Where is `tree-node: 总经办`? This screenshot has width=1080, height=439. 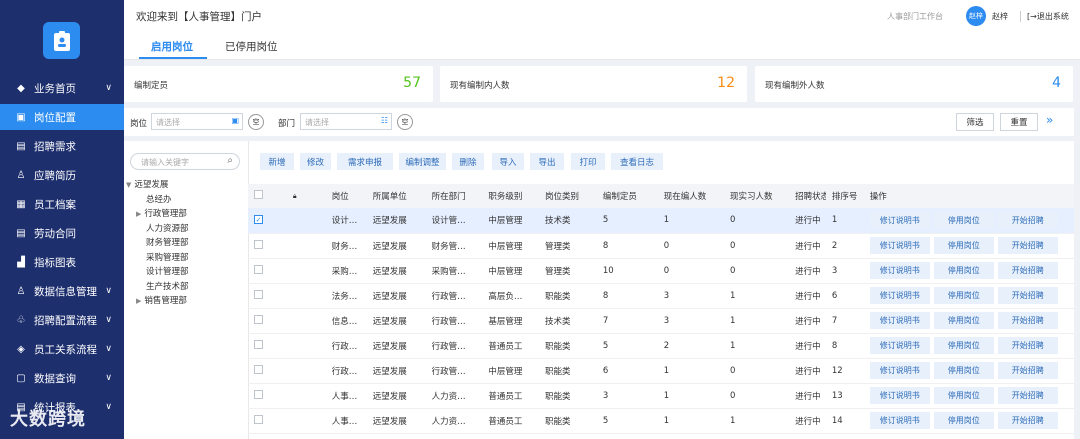 tree-node: 总经办 is located at coordinates (159, 199).